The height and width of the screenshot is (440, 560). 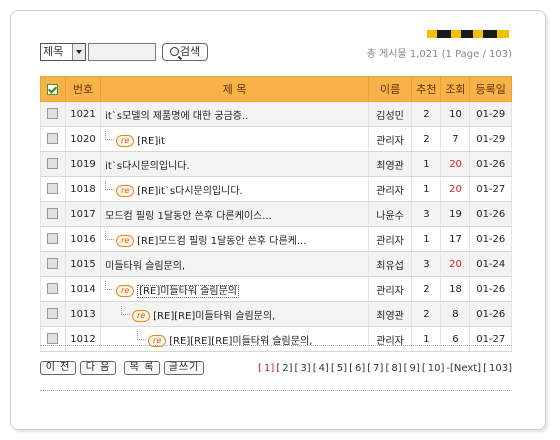 I want to click on col-header-date: 등록일, so click(x=490, y=89).